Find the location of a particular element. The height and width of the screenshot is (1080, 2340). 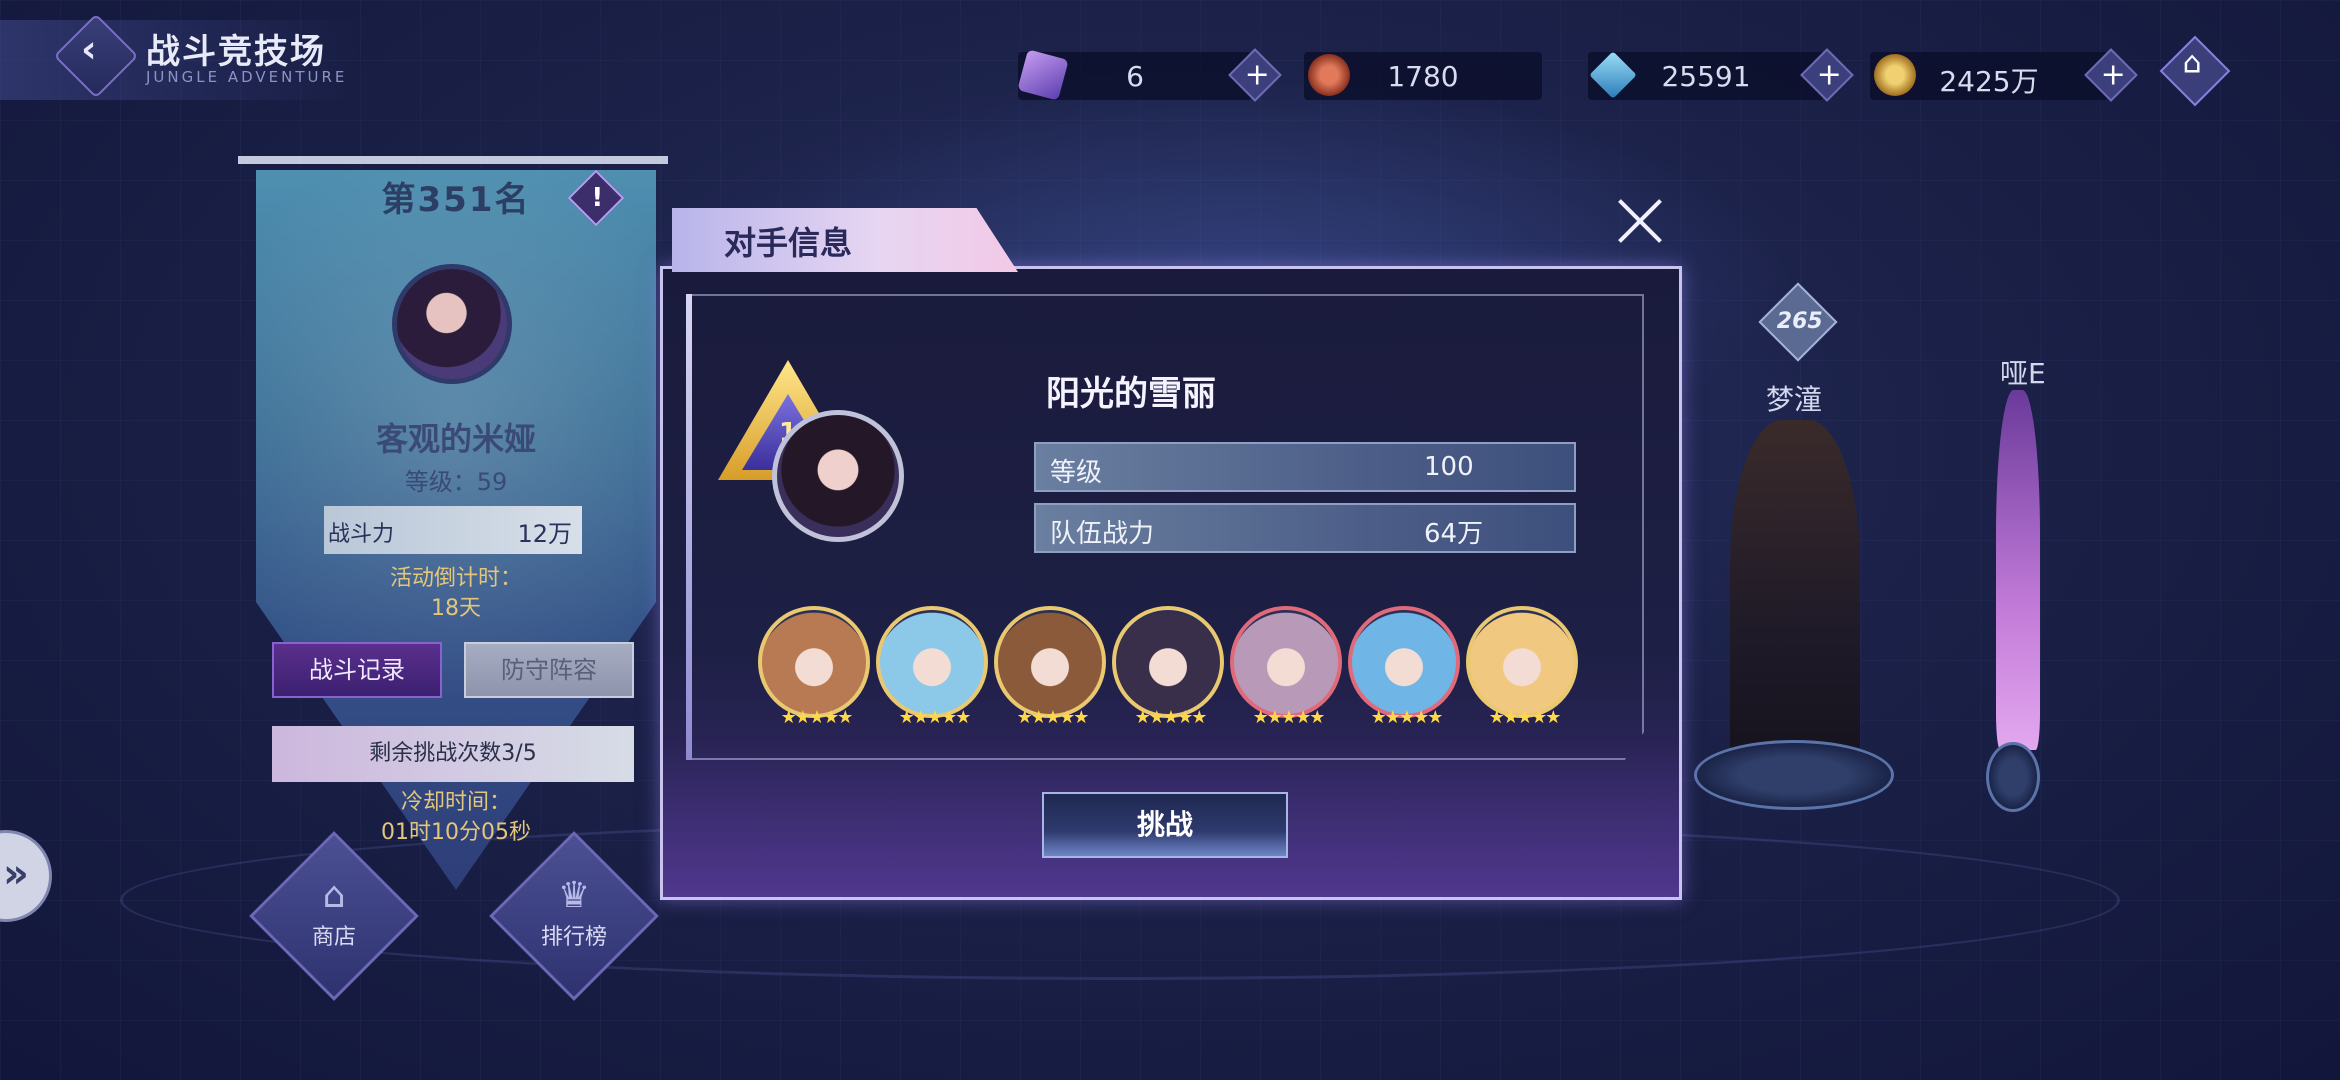

add-purple-crystal-button: + is located at coordinates (1255, 75).